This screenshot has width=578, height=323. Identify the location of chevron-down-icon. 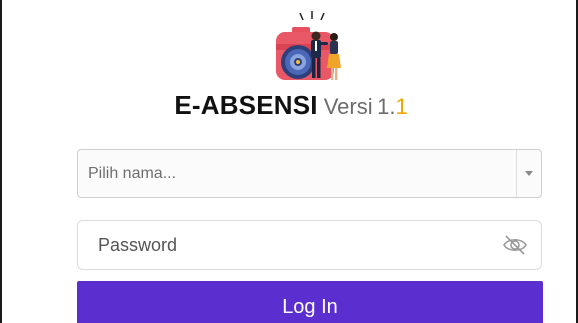
(529, 173).